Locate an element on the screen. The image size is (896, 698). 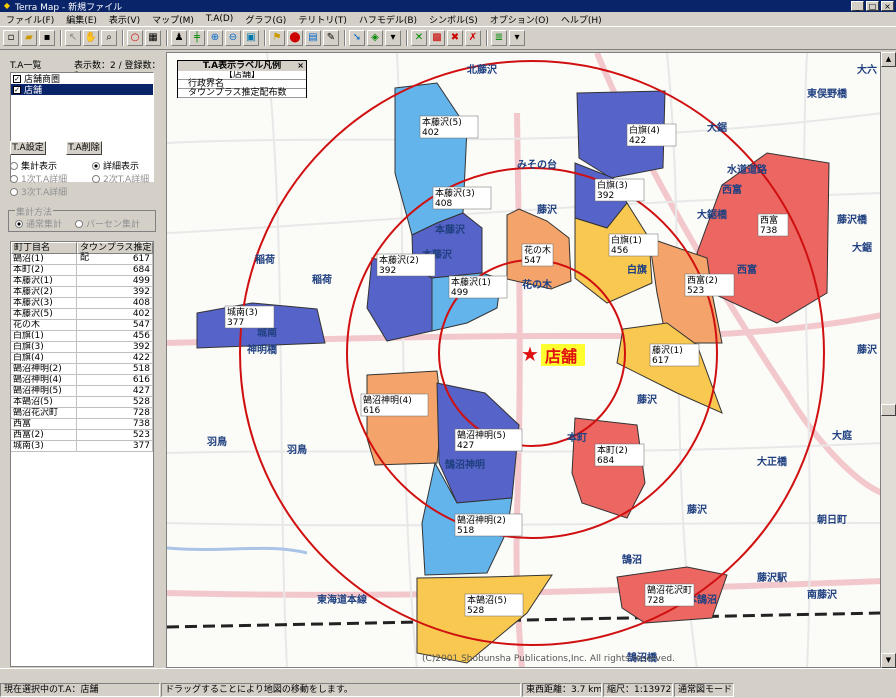
people-icon: ♟ is located at coordinates (179, 38).